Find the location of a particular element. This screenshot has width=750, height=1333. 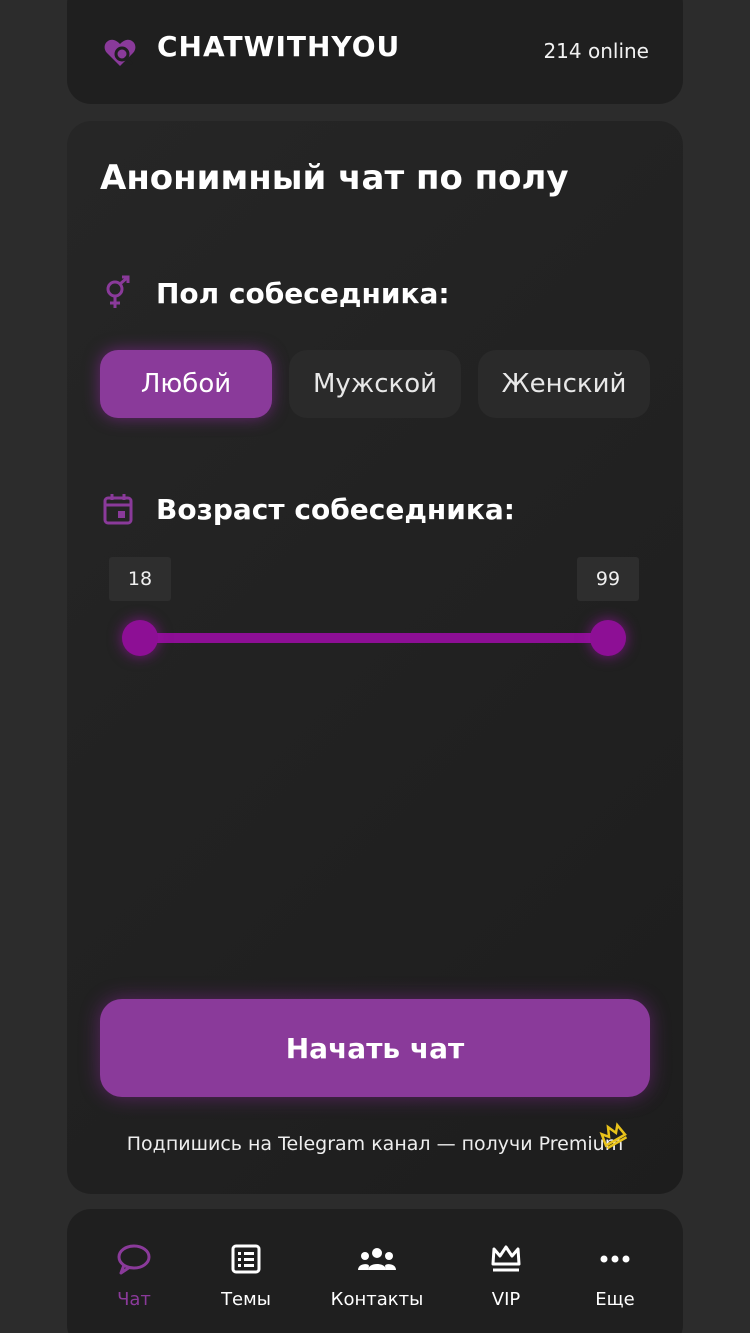

nav-item-vip: VIP is located at coordinates (506, 1275).